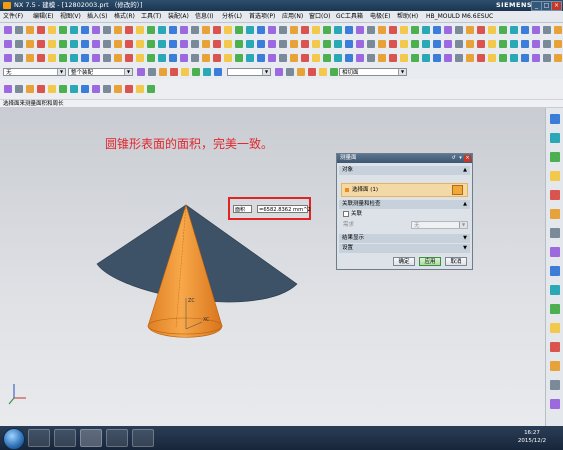  I want to click on menu-item-analysis: 分析(L), so click(232, 16).